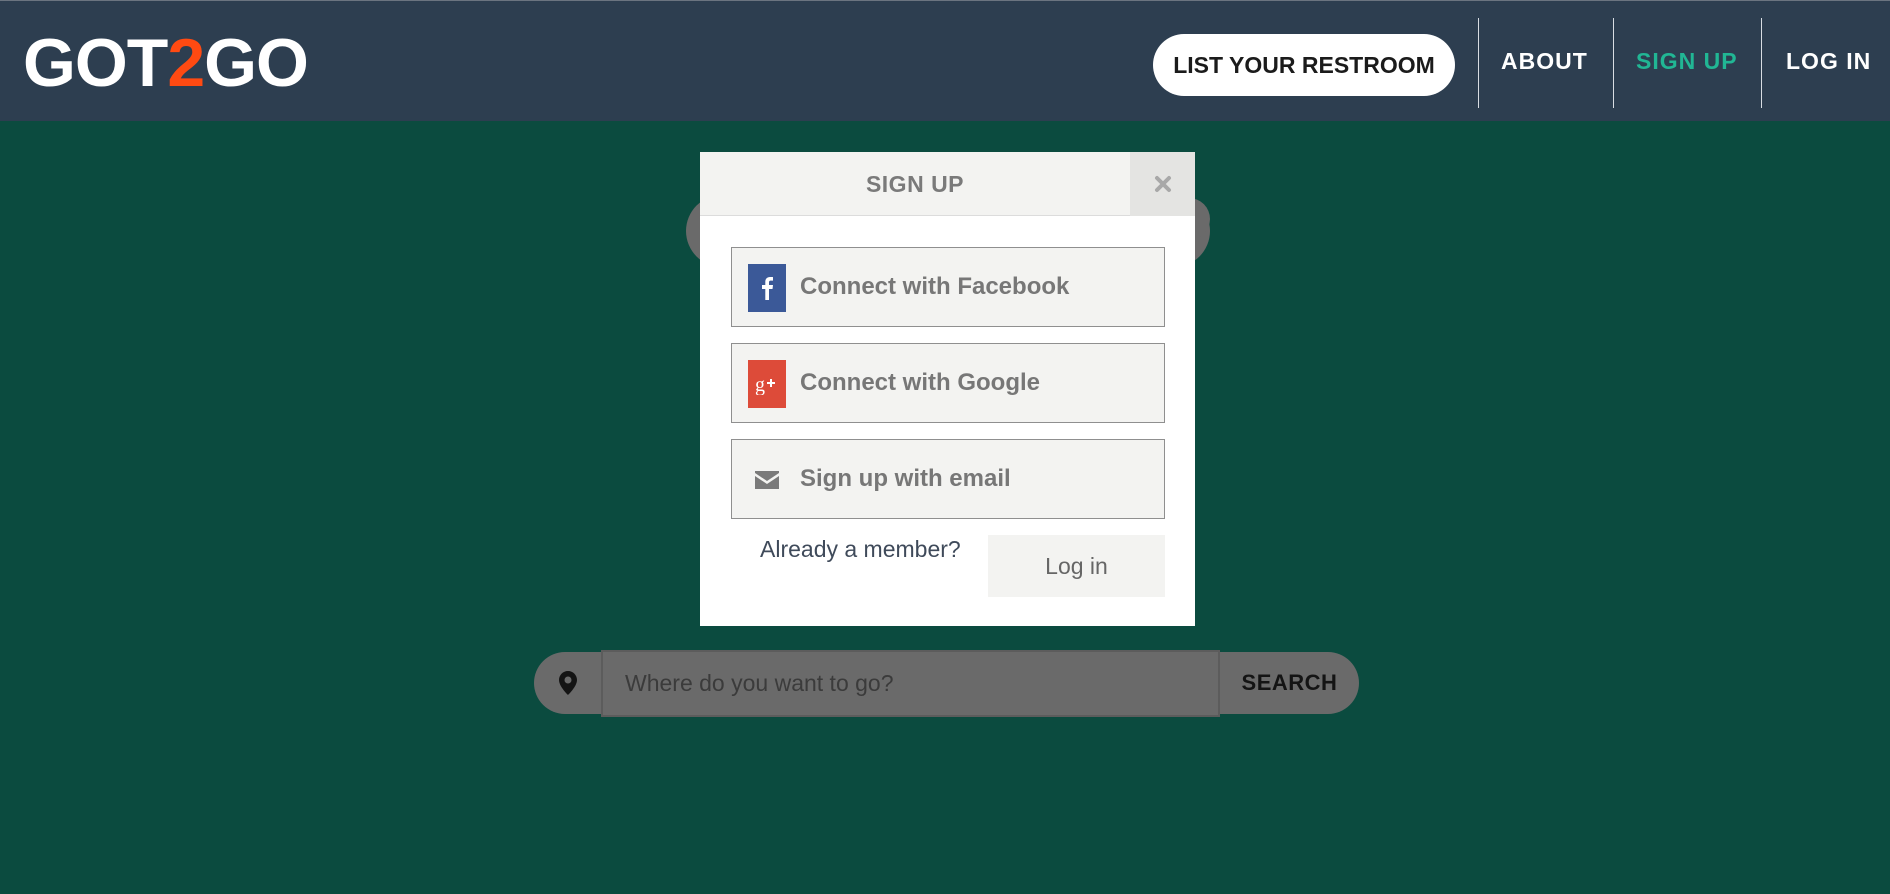 The height and width of the screenshot is (894, 1890). I want to click on sign-up-email-button: Sign up with email, so click(948, 479).